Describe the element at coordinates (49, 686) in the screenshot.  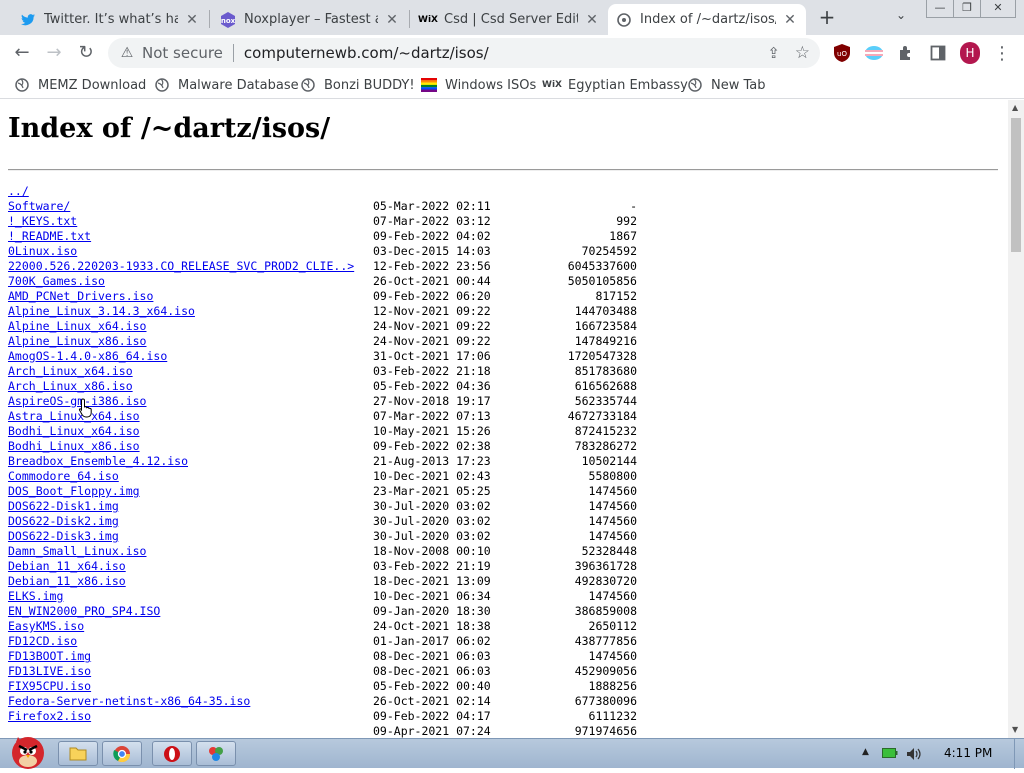
I see `file-link: FIX95CPU.iso` at that location.